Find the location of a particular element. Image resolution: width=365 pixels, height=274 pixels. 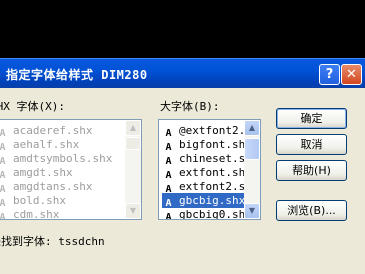

ok-button: 确定 is located at coordinates (311, 118).